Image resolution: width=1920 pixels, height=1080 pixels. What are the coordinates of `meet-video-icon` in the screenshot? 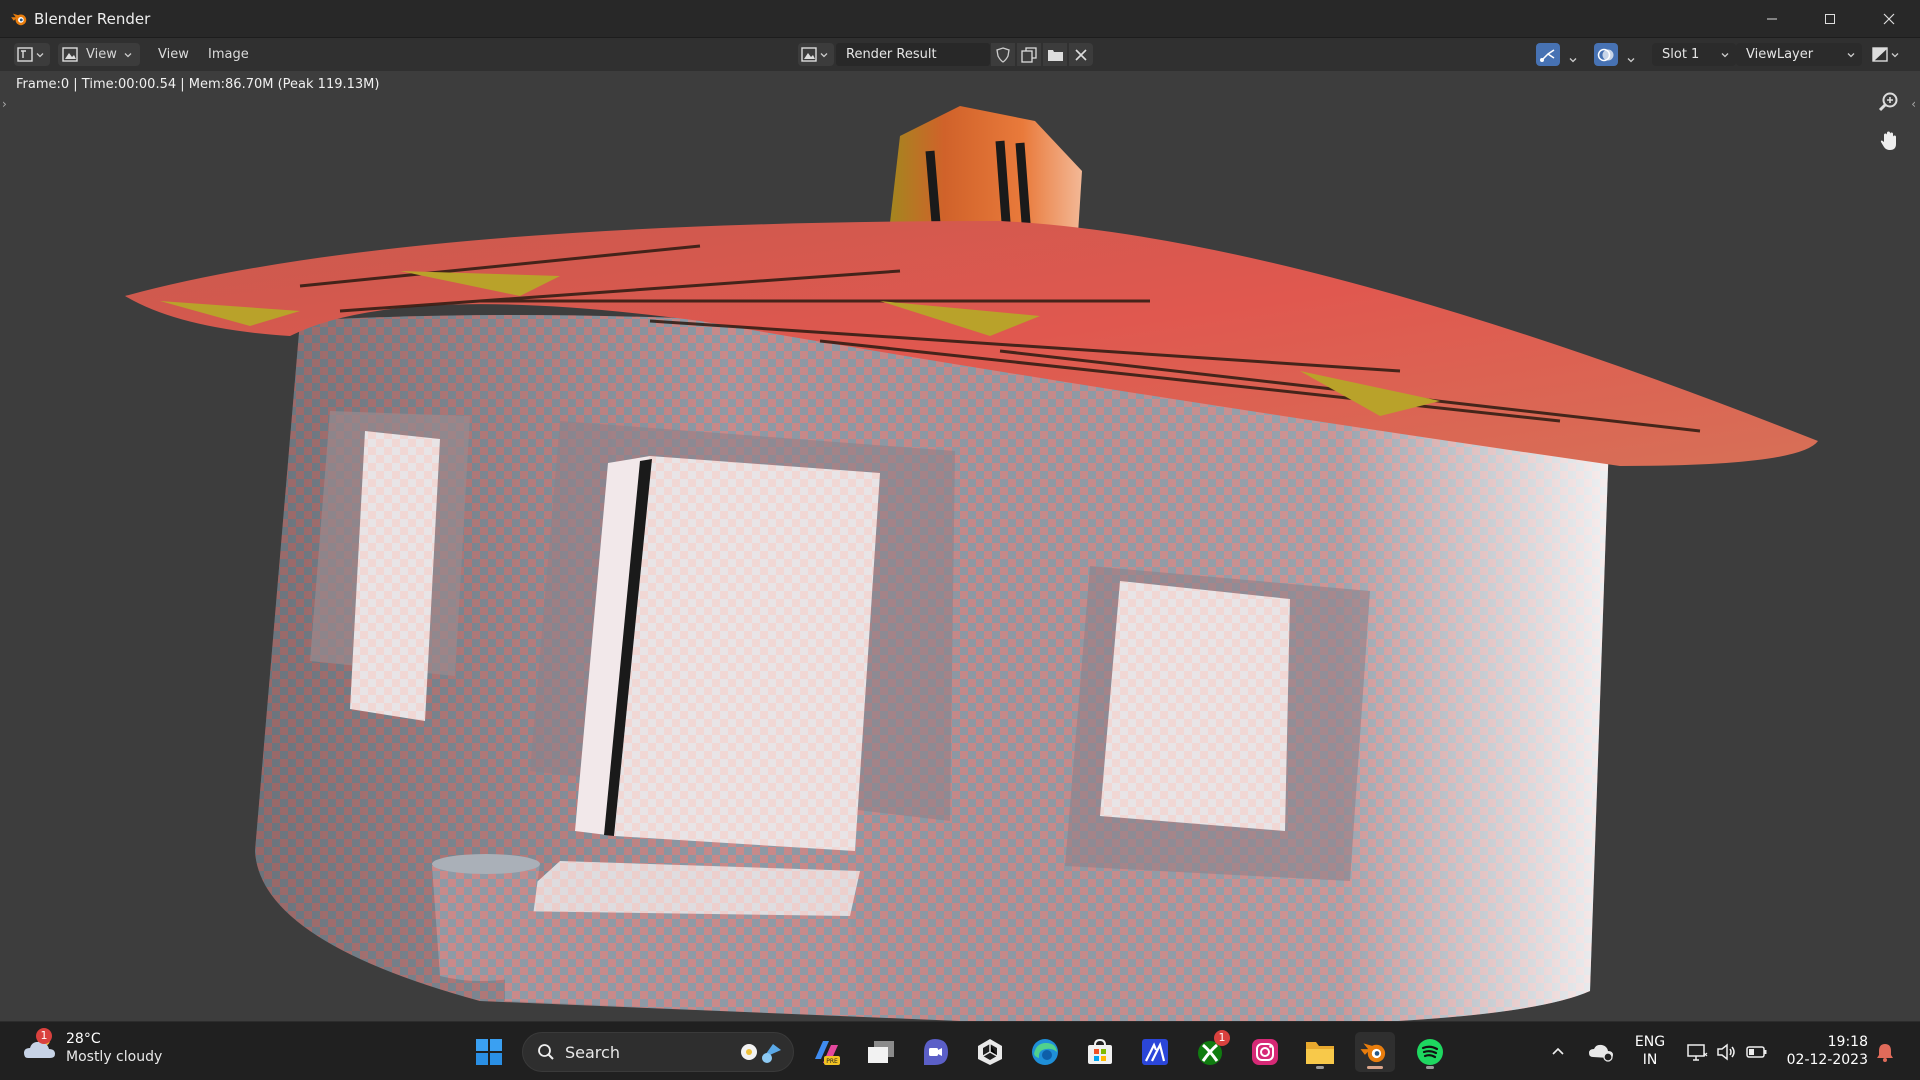 It's located at (936, 1052).